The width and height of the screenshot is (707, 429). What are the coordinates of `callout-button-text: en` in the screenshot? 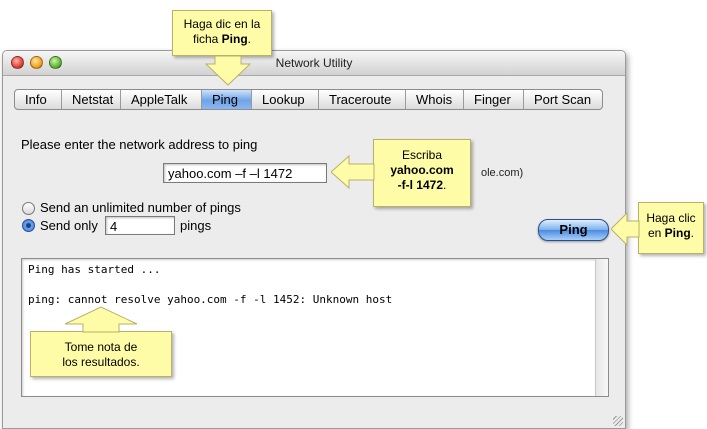 It's located at (656, 233).